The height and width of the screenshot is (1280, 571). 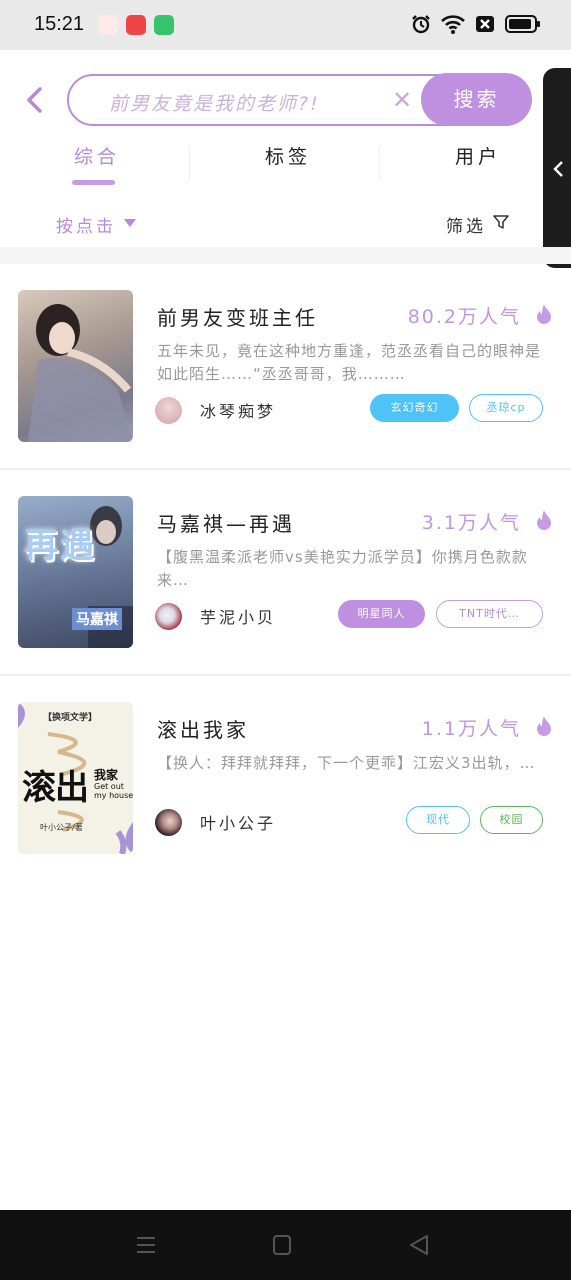 I want to click on popularity-count: 3.1万人气, so click(x=471, y=523).